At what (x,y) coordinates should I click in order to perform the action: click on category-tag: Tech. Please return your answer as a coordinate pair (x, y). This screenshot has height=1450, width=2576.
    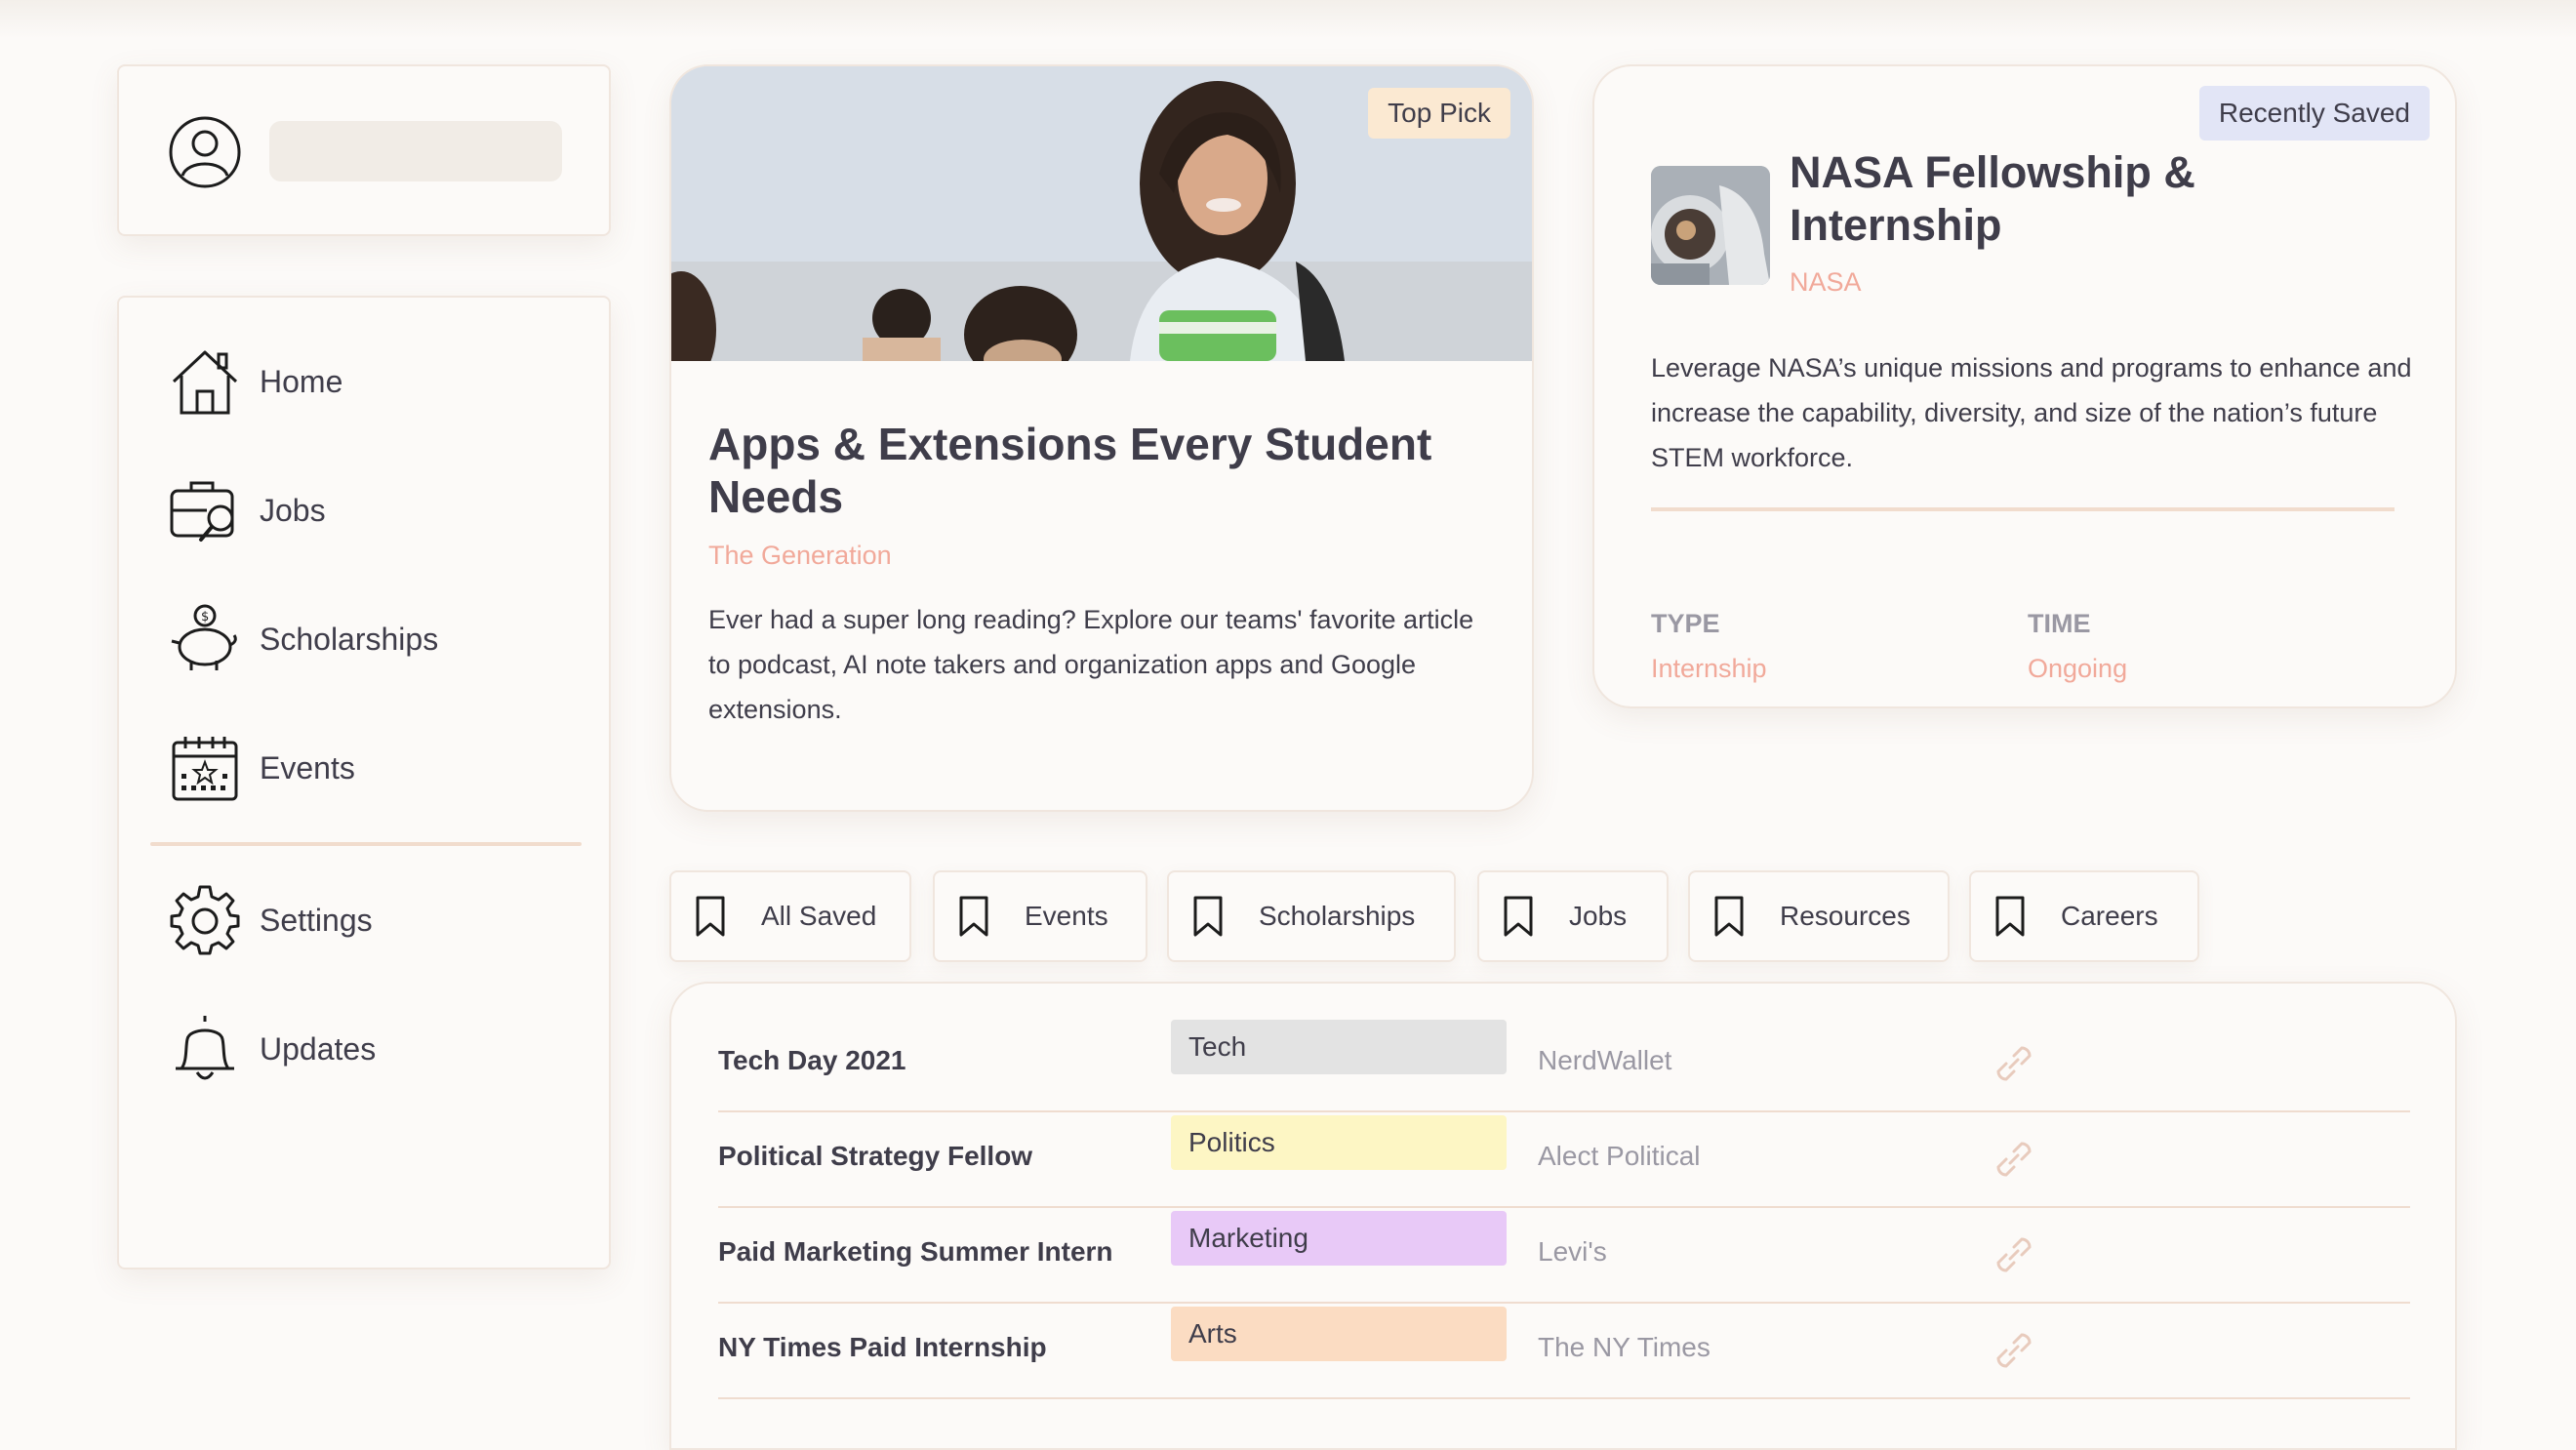
    Looking at the image, I should click on (1339, 1047).